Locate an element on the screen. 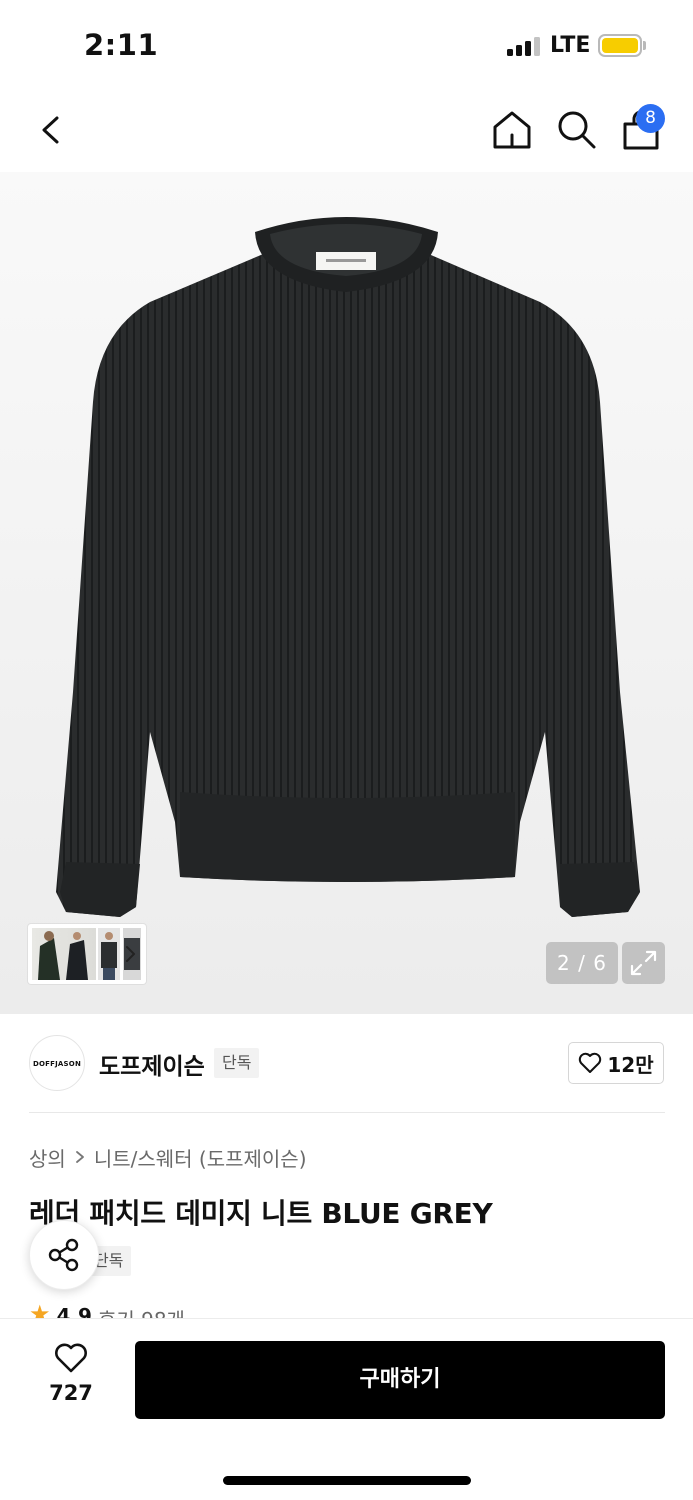 The image size is (693, 1500). wishlist-count: 727 is located at coordinates (71, 1393).